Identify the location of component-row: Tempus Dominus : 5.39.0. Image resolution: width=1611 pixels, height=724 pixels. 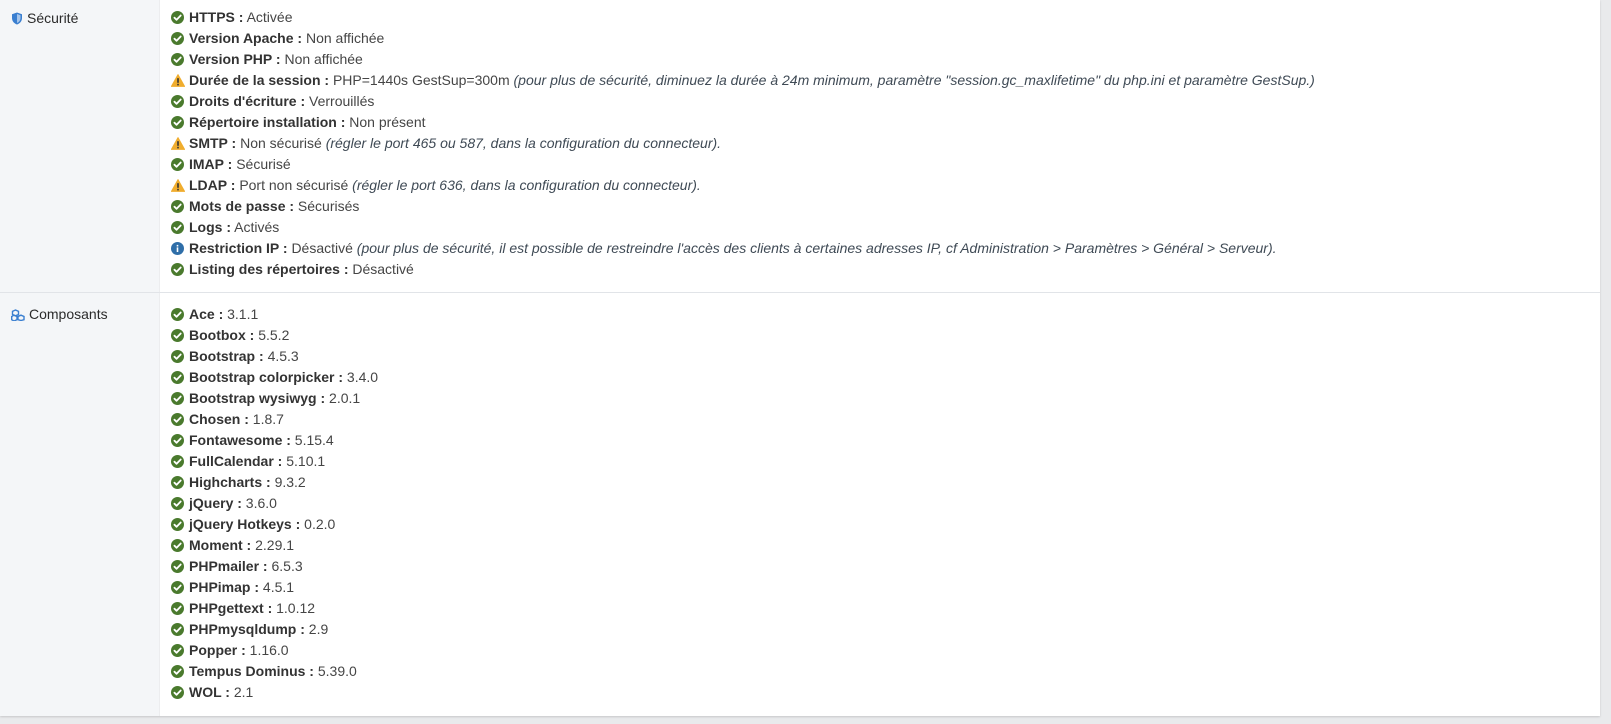
(885, 671).